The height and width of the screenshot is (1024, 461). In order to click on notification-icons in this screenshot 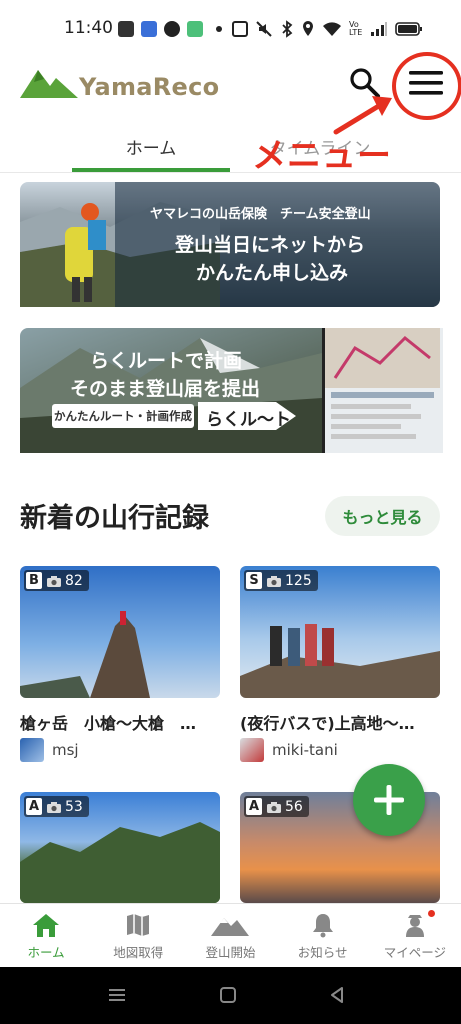, I will do `click(170, 29)`.